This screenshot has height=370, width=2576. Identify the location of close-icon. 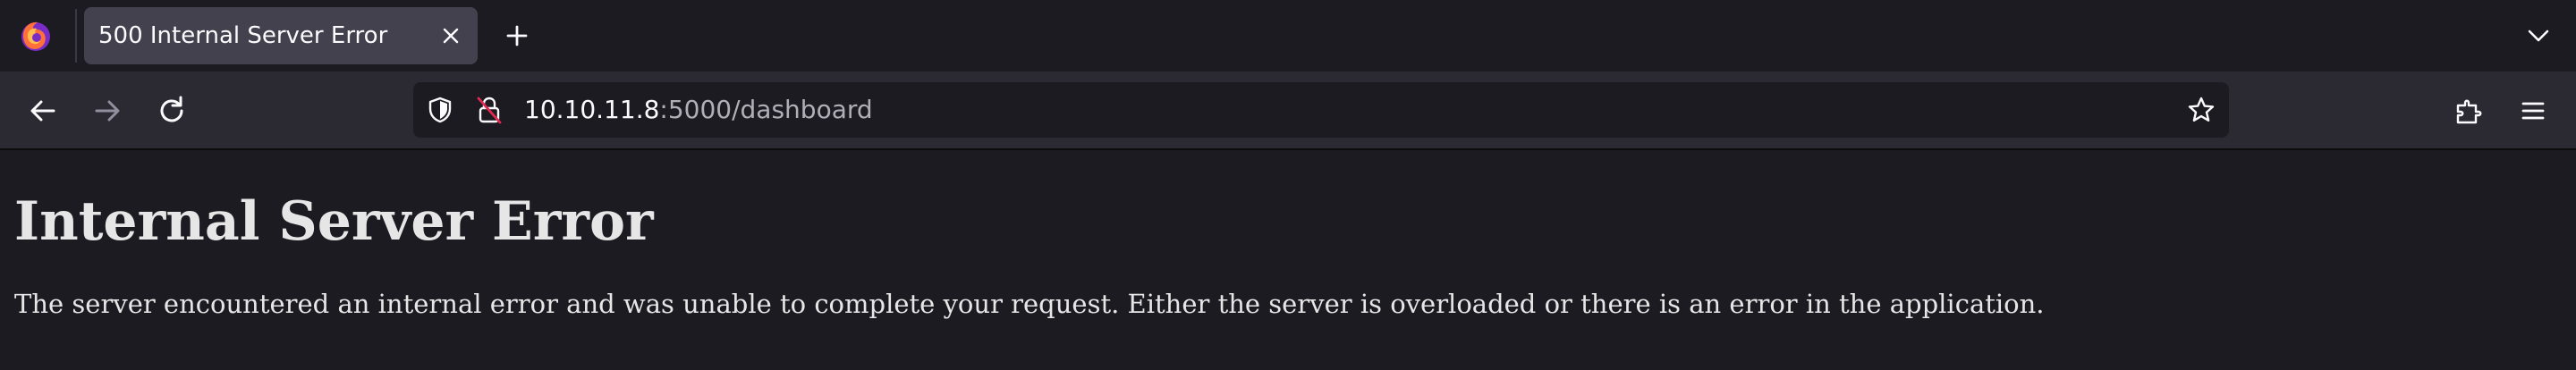
(450, 35).